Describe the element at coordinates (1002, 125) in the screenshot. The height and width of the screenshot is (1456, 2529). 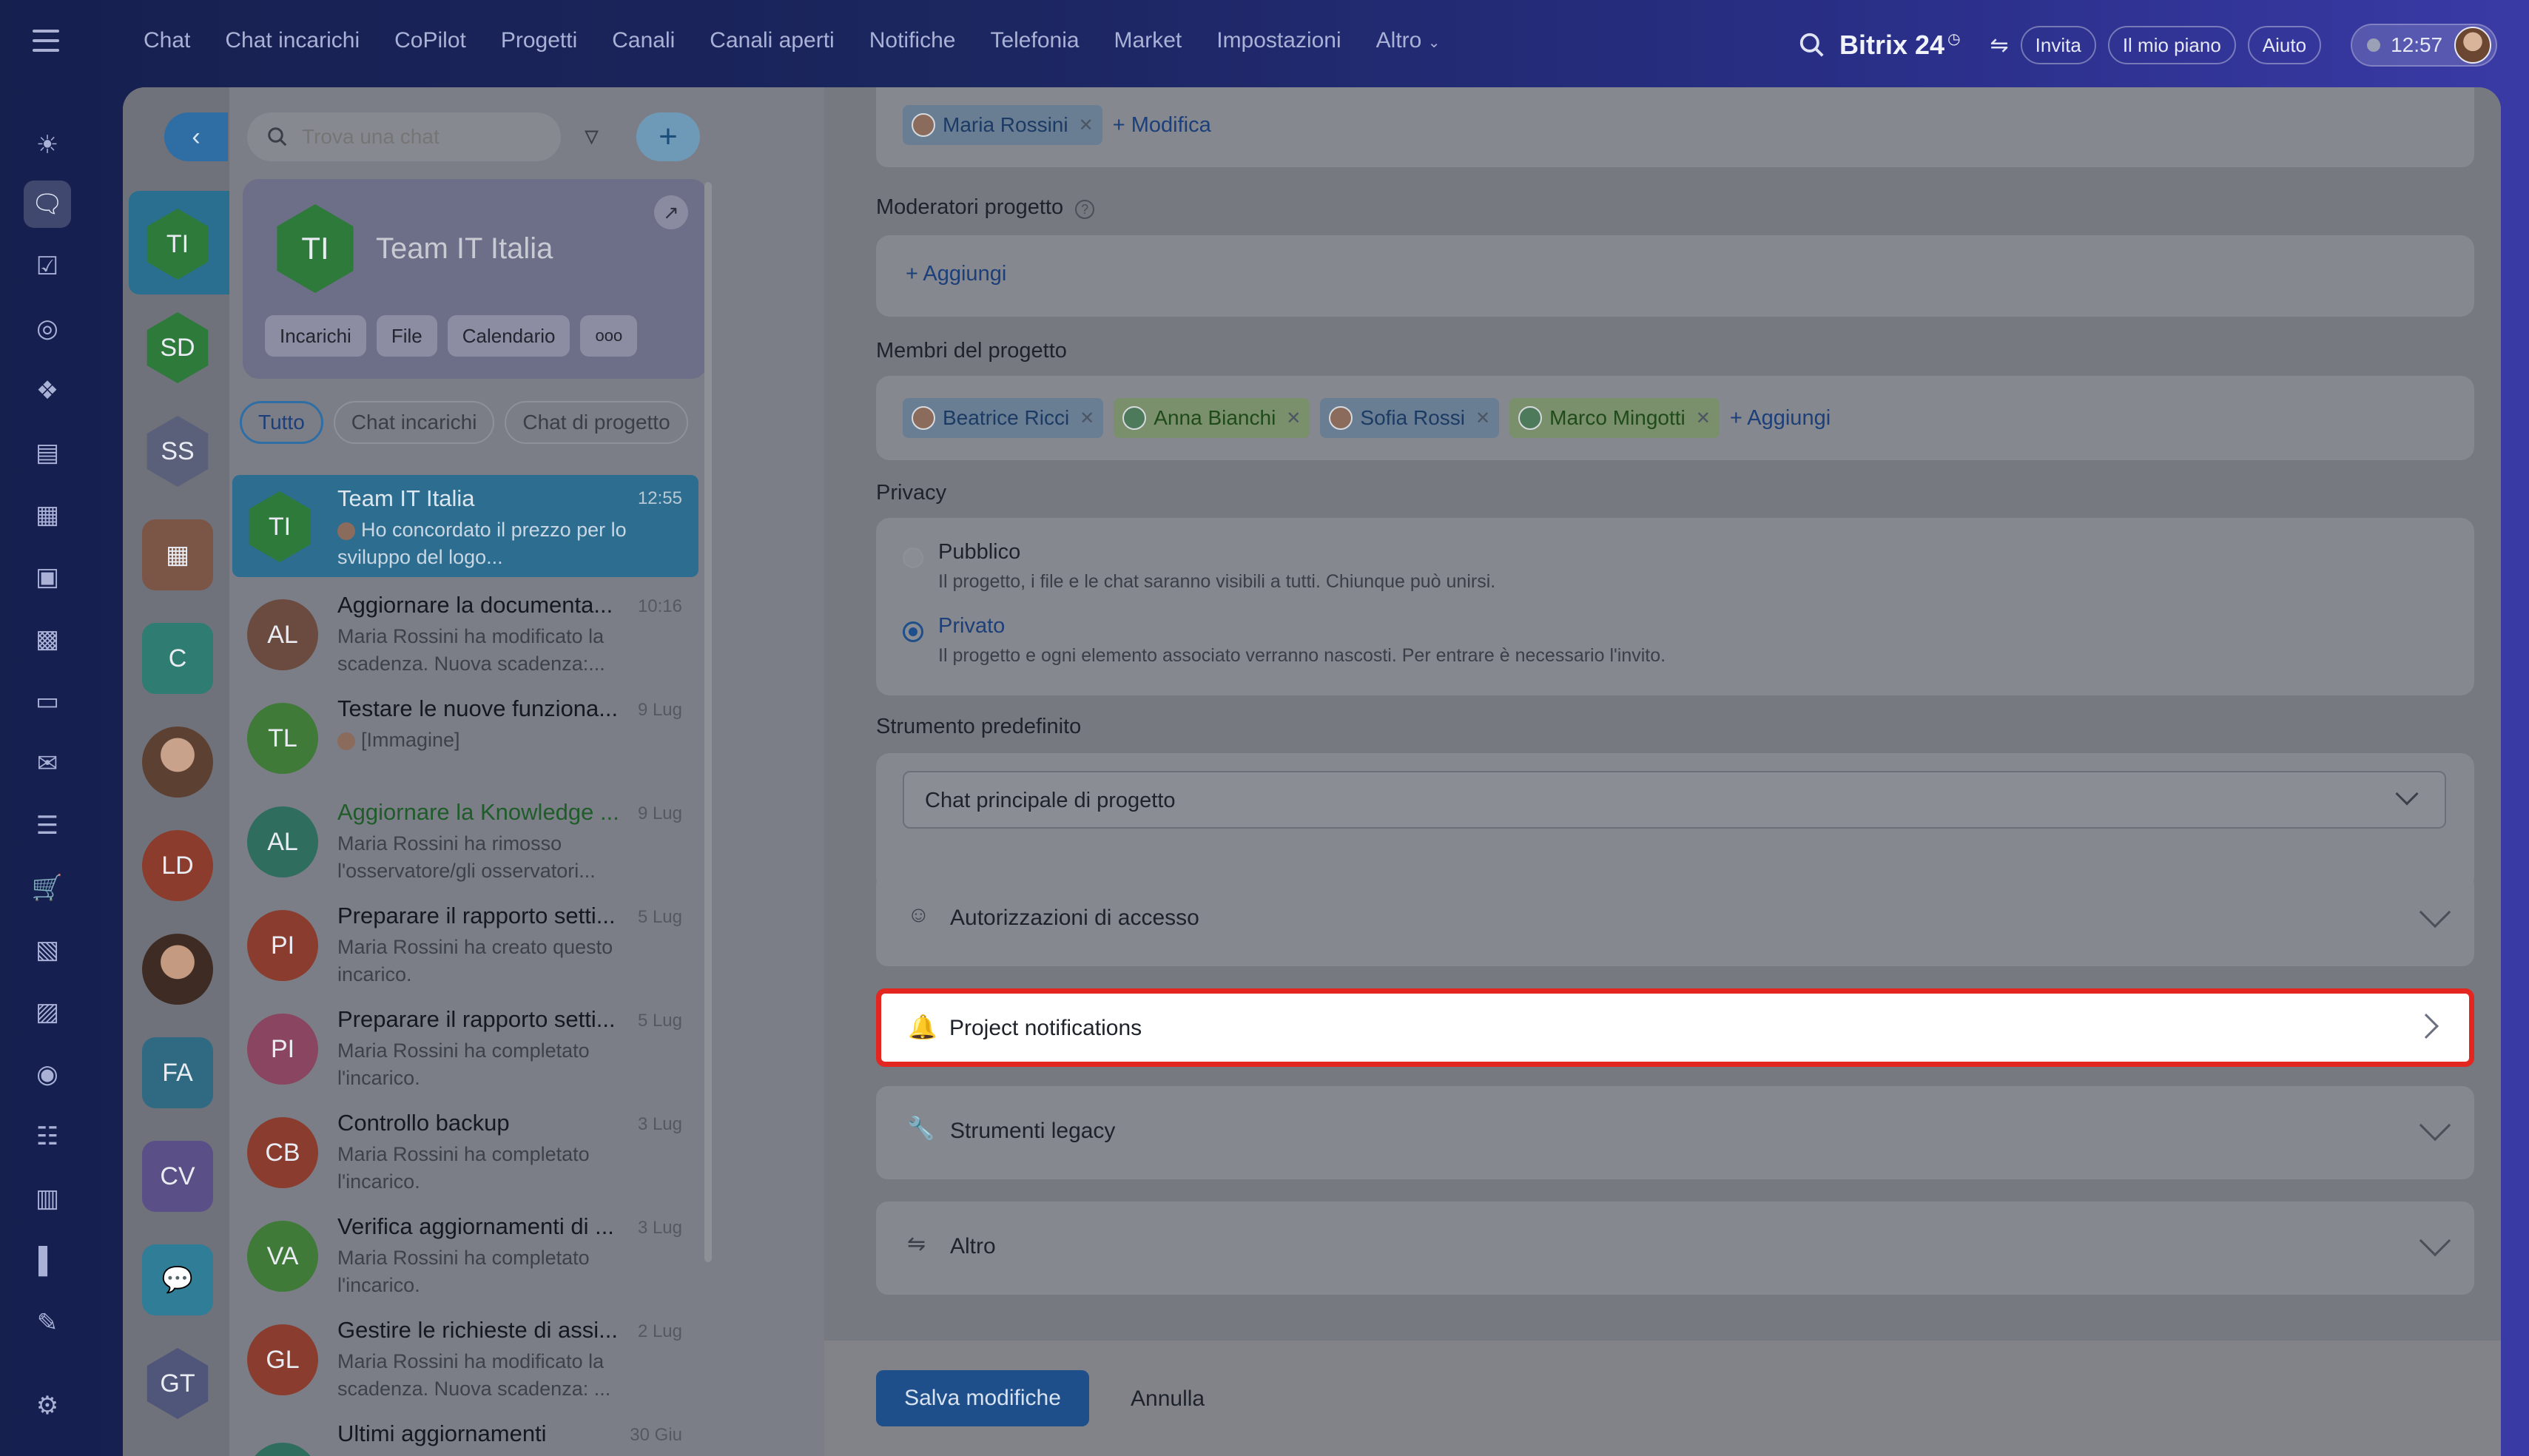
I see `owner-chip: Maria Rossini ✕` at that location.